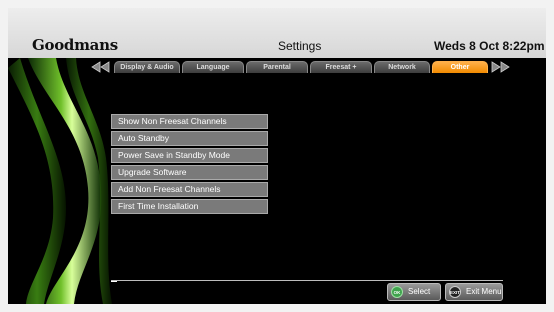 The width and height of the screenshot is (554, 312). What do you see at coordinates (101, 67) in the screenshot?
I see `left-double-arrow-icon` at bounding box center [101, 67].